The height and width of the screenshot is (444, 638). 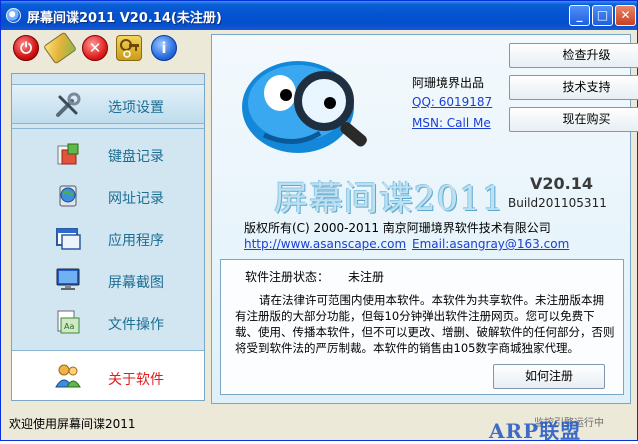 What do you see at coordinates (579, 15) in the screenshot?
I see `minimize-button: _` at bounding box center [579, 15].